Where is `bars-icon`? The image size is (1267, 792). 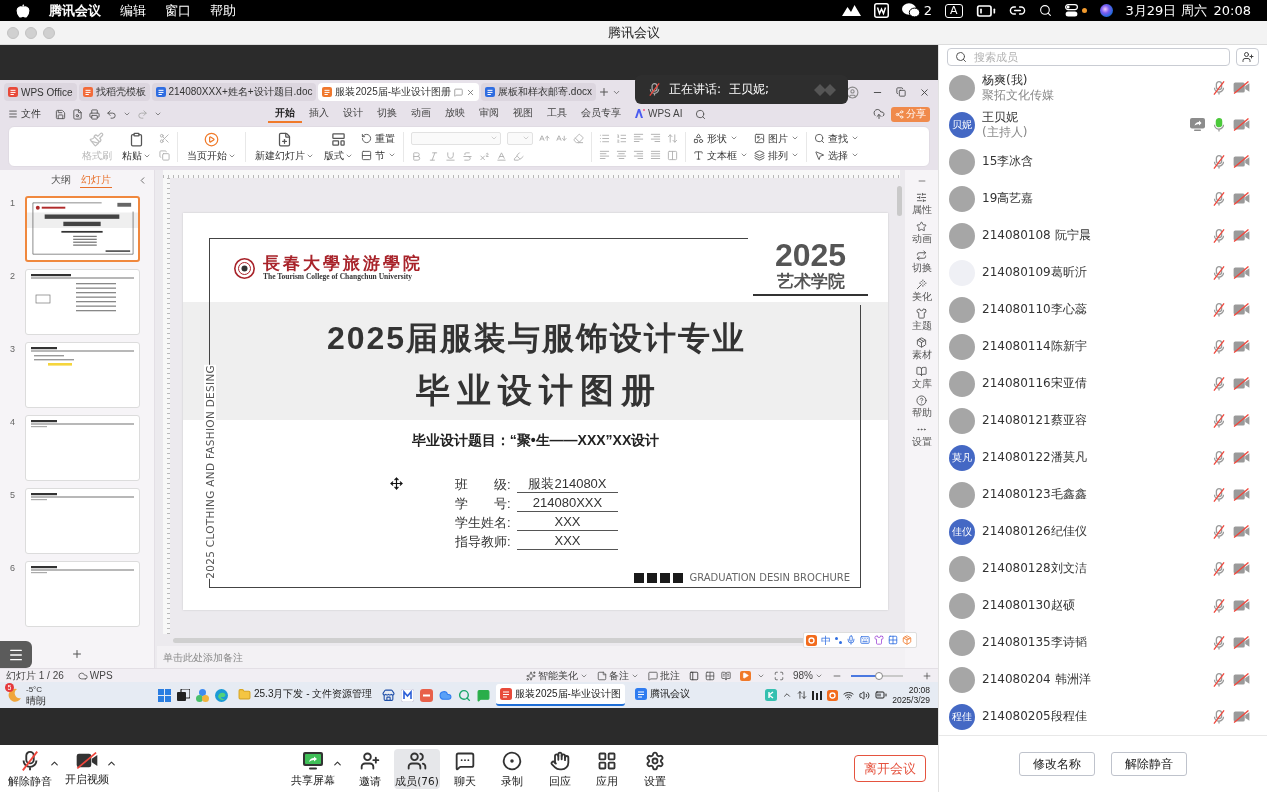
bars-icon is located at coordinates (817, 695).